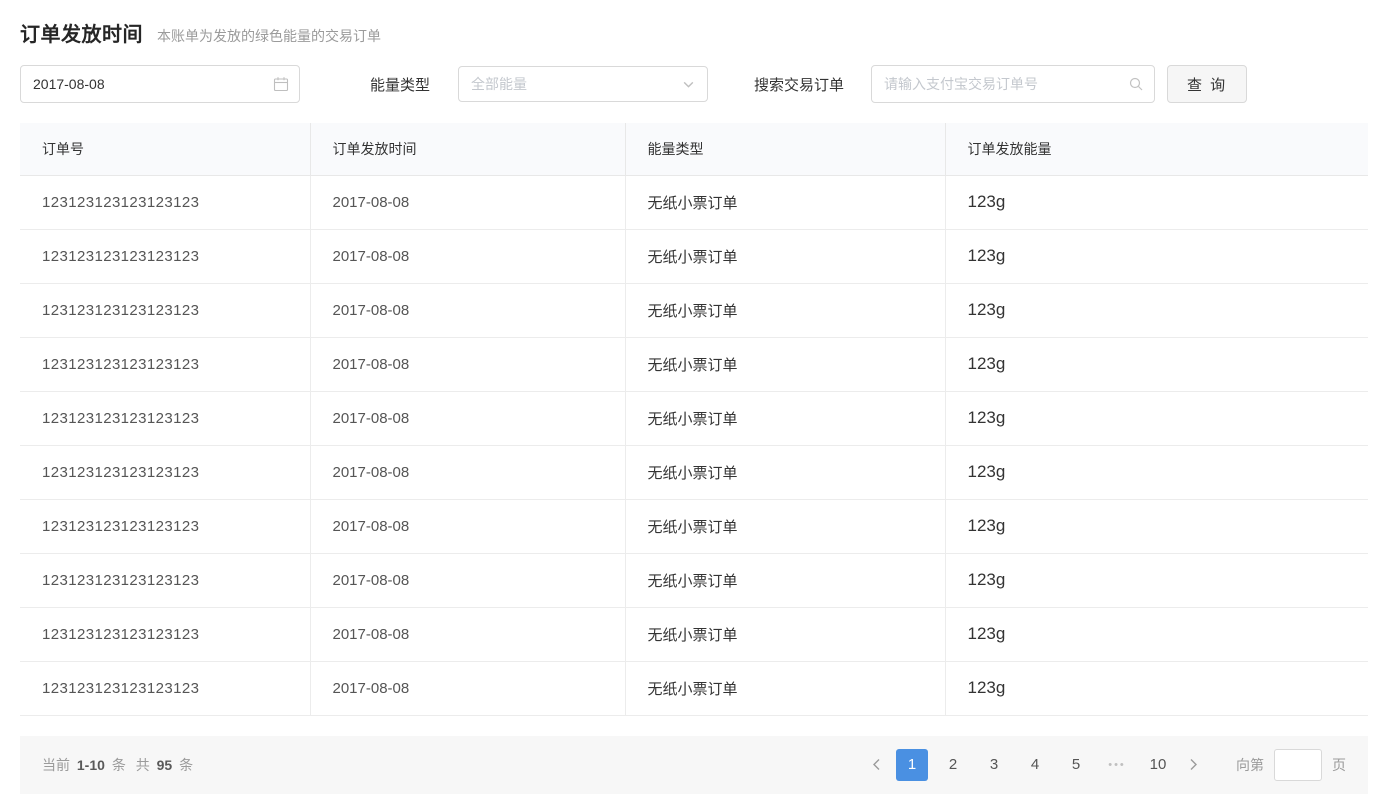 This screenshot has height=804, width=1388. What do you see at coordinates (56, 764) in the screenshot?
I see `summary-prefix: 当前` at bounding box center [56, 764].